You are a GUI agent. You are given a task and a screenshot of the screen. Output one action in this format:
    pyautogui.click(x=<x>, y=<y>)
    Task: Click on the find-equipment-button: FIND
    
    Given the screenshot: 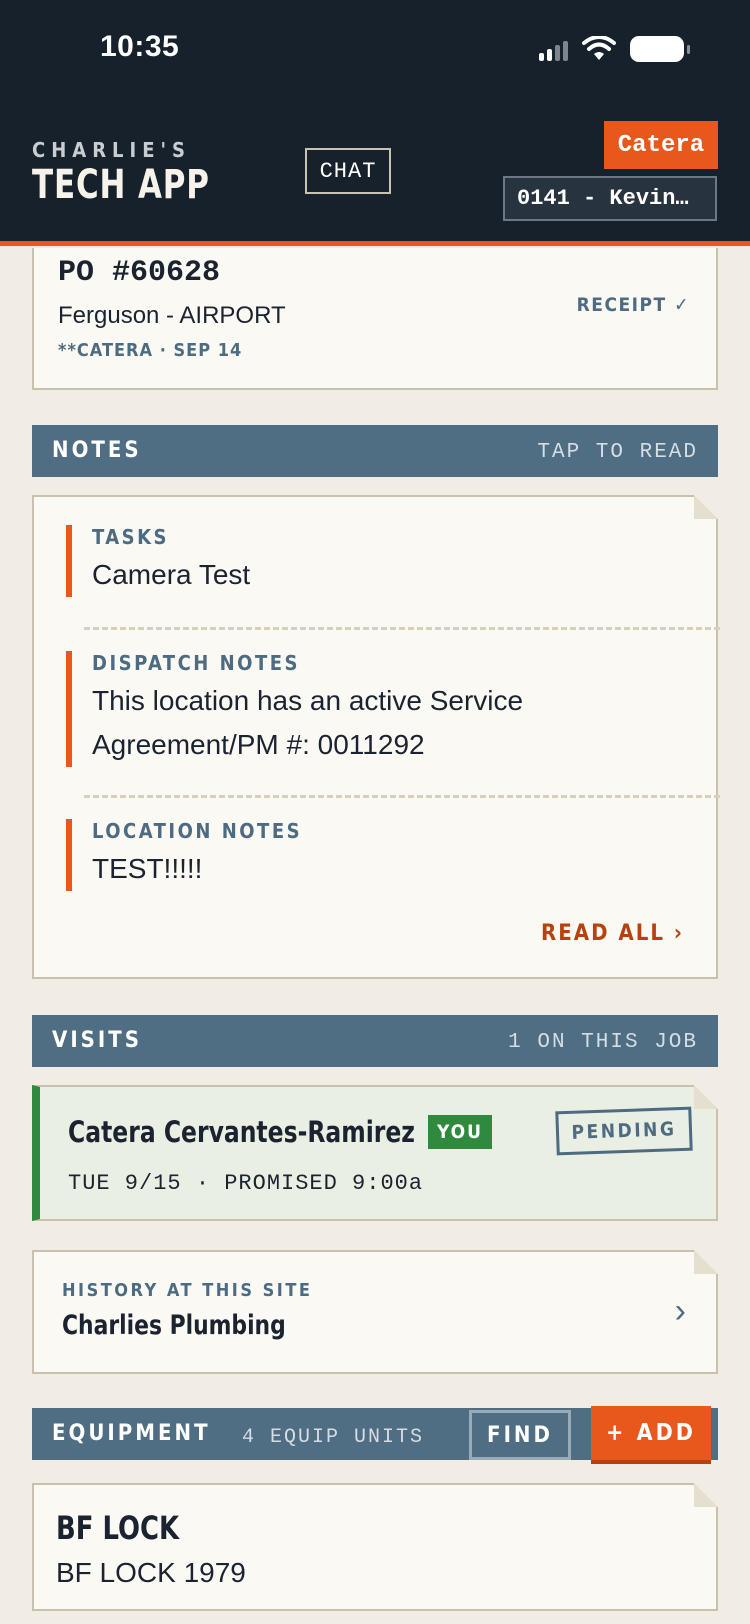 What is the action you would take?
    pyautogui.click(x=520, y=1435)
    